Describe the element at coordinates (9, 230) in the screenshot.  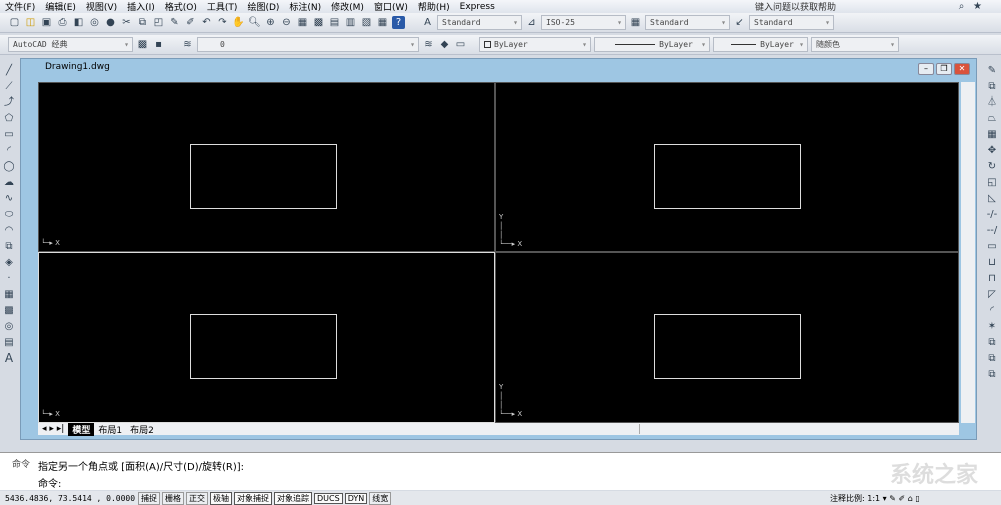
I see `ellipse-arc-icon: ◠` at that location.